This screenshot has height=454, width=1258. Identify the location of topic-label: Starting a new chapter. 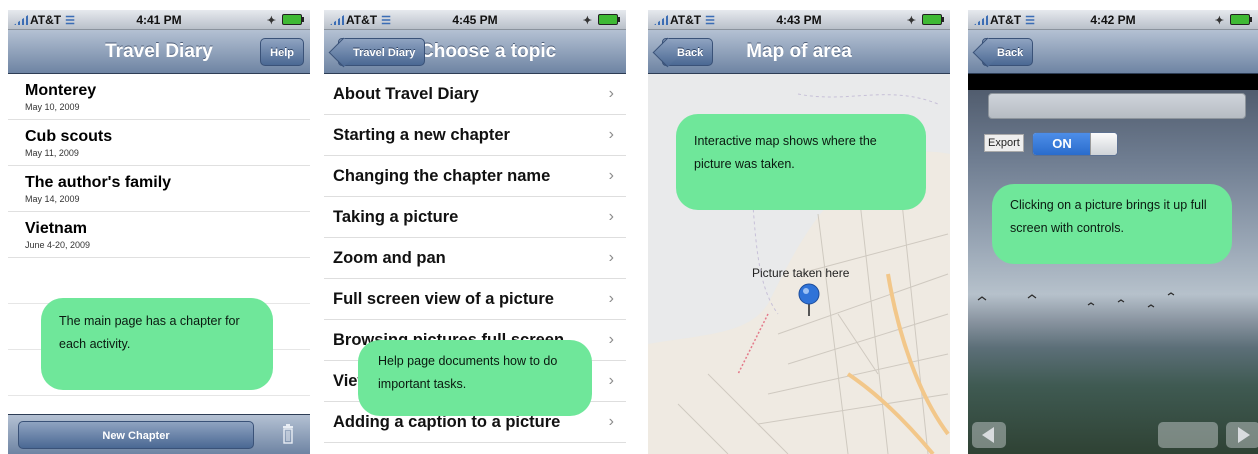
(421, 135).